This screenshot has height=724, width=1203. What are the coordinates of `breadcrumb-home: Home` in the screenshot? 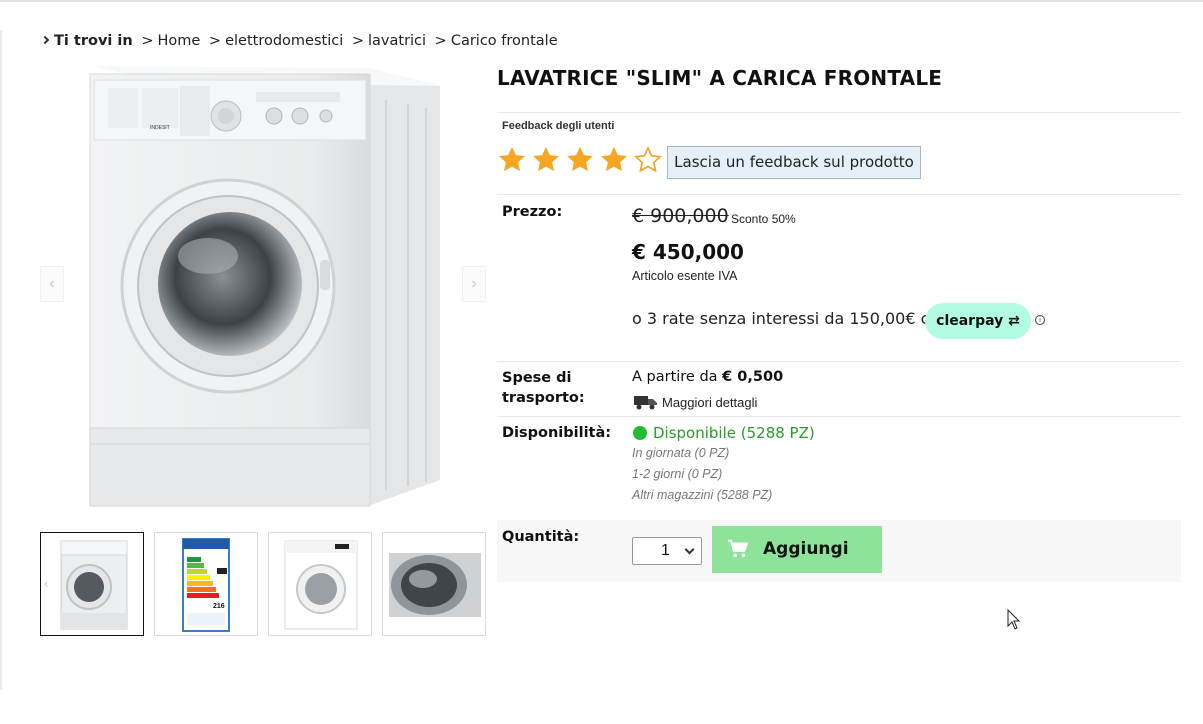 It's located at (178, 41).